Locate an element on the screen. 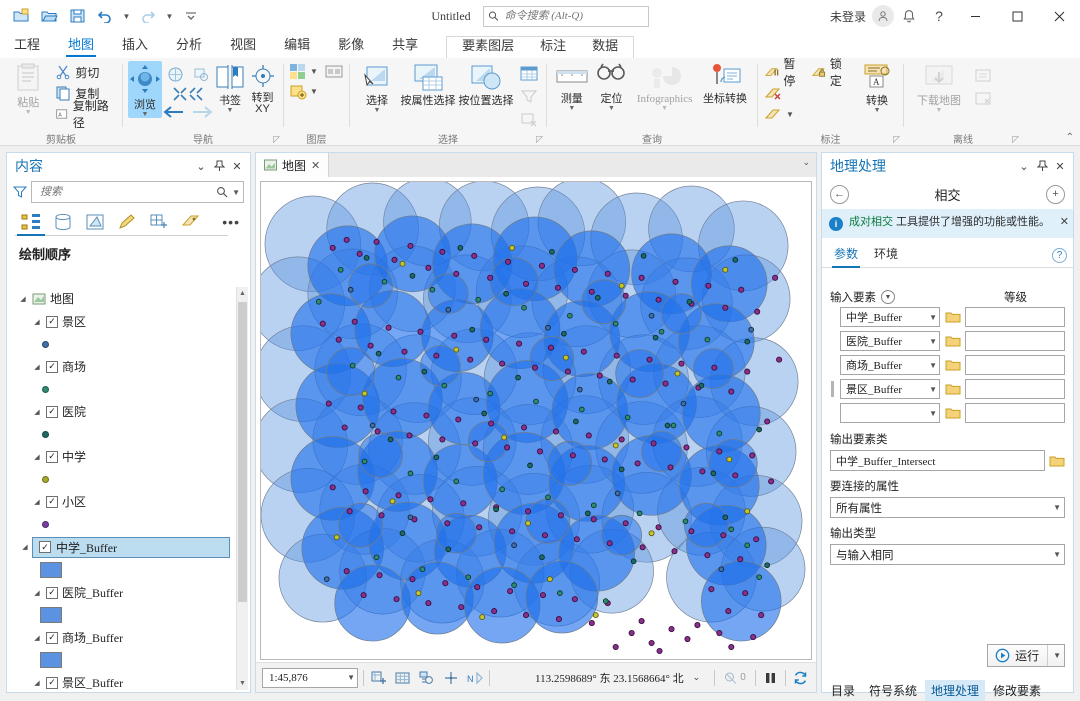 The height and width of the screenshot is (701, 1080). explore-button: 浏览 ▼ is located at coordinates (145, 89).